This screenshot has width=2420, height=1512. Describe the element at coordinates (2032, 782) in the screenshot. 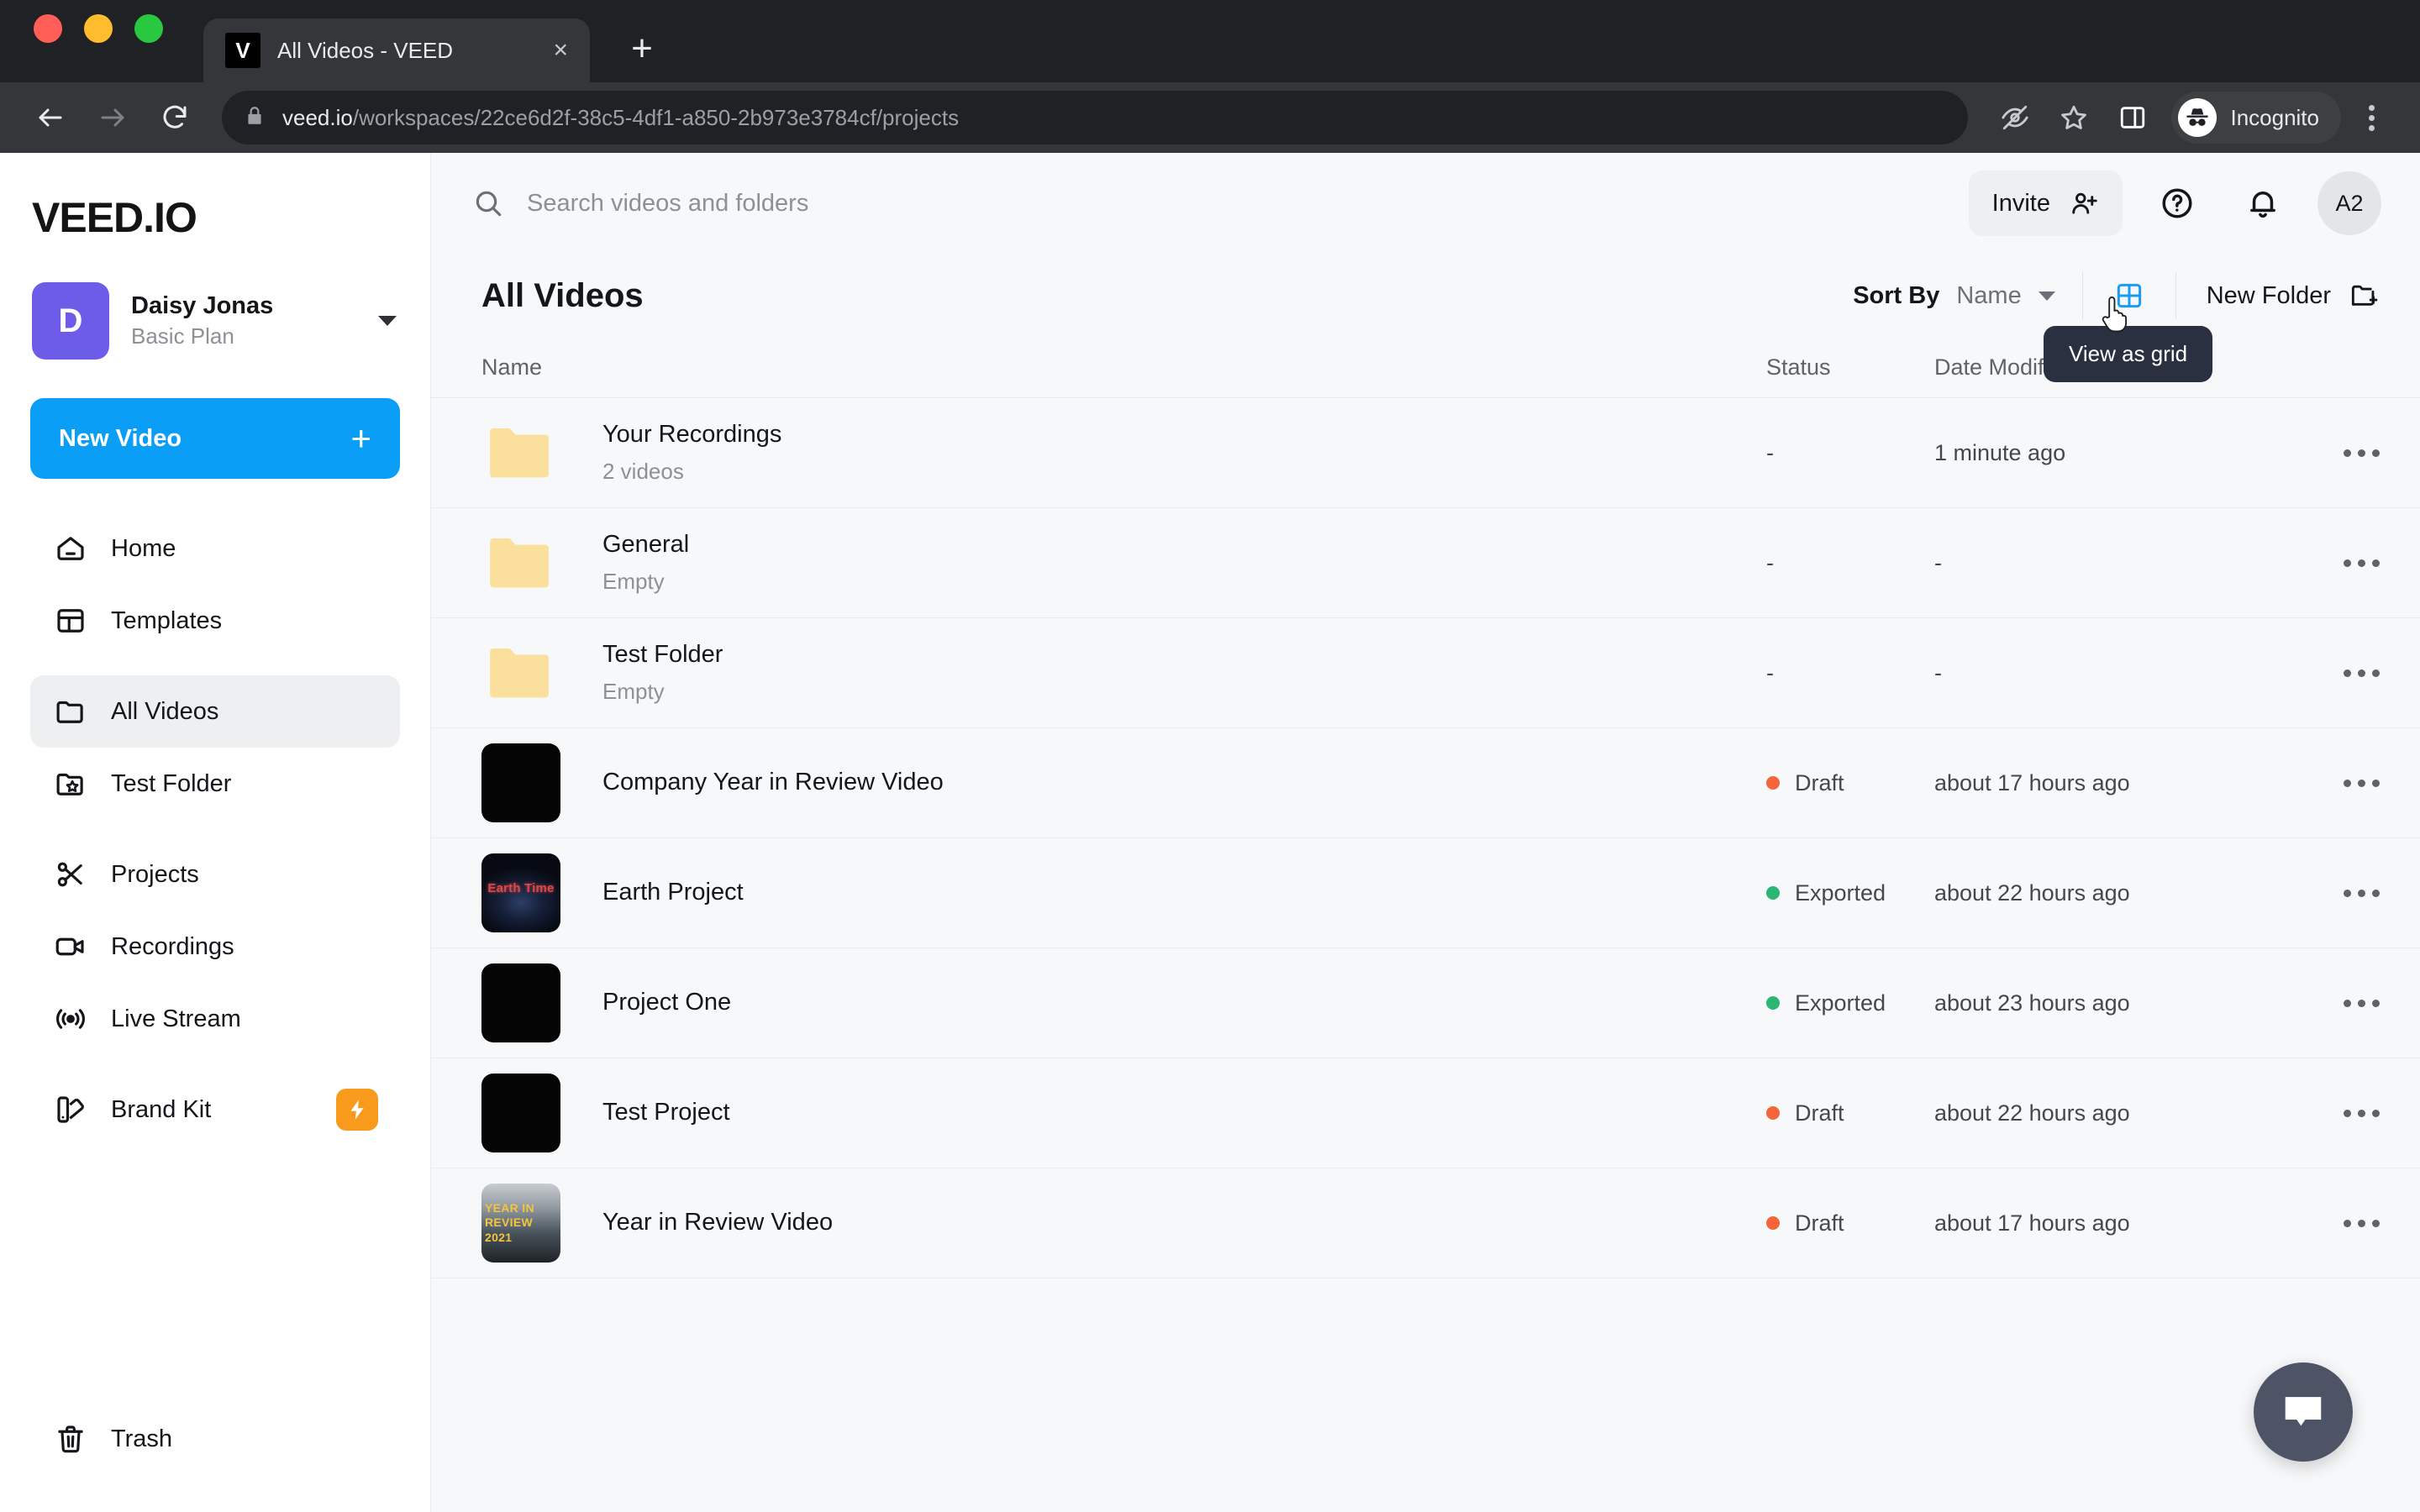

I see `row-date-modified: about 17 hours ago` at that location.